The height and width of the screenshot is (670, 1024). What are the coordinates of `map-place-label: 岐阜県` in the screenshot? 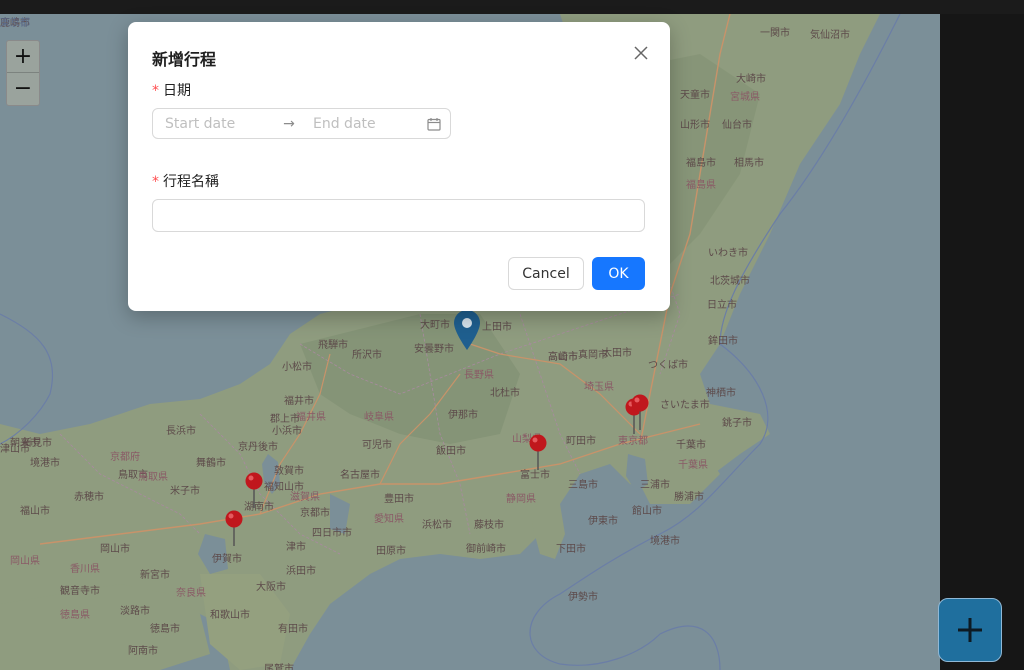 It's located at (379, 417).